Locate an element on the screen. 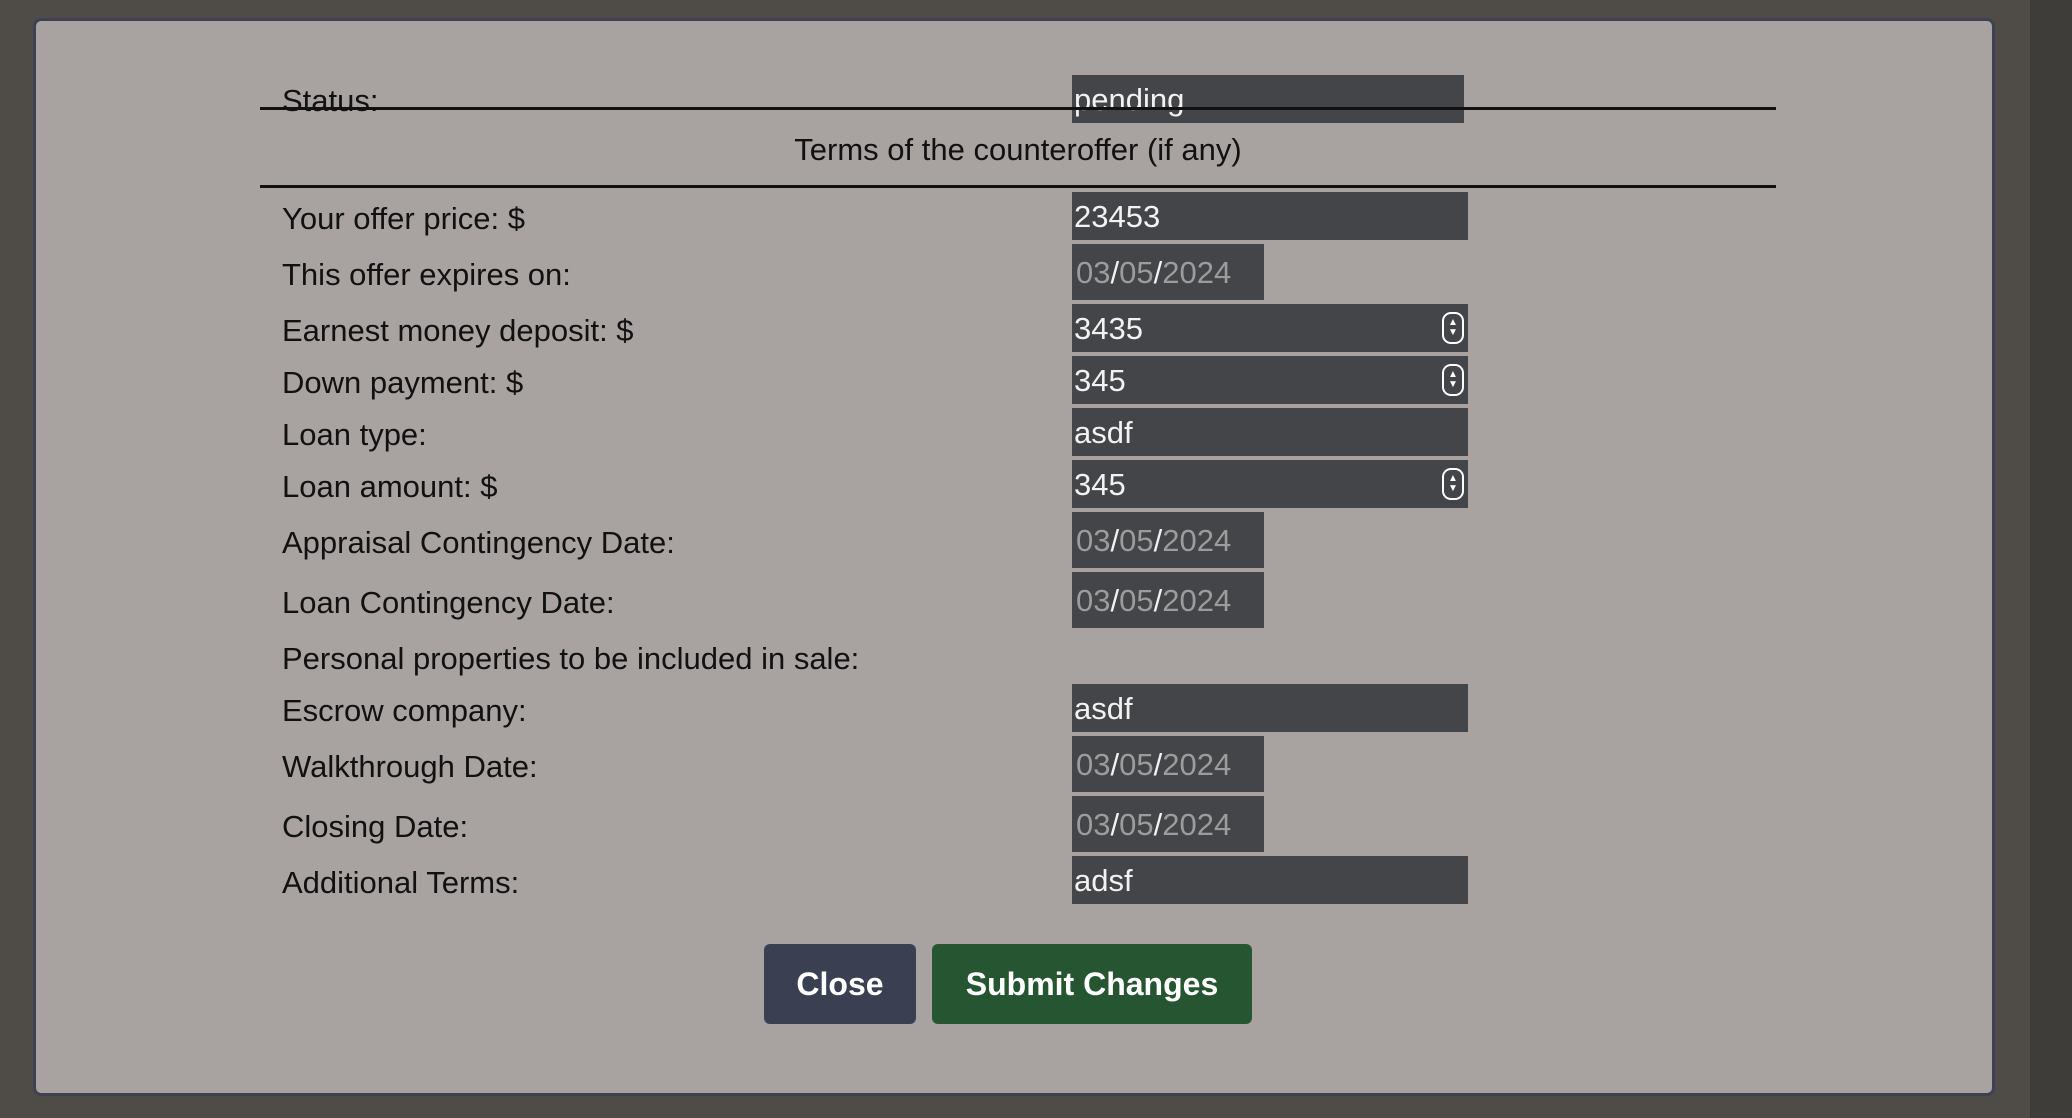  down-payment-label: Down payment: $ is located at coordinates (403, 382).